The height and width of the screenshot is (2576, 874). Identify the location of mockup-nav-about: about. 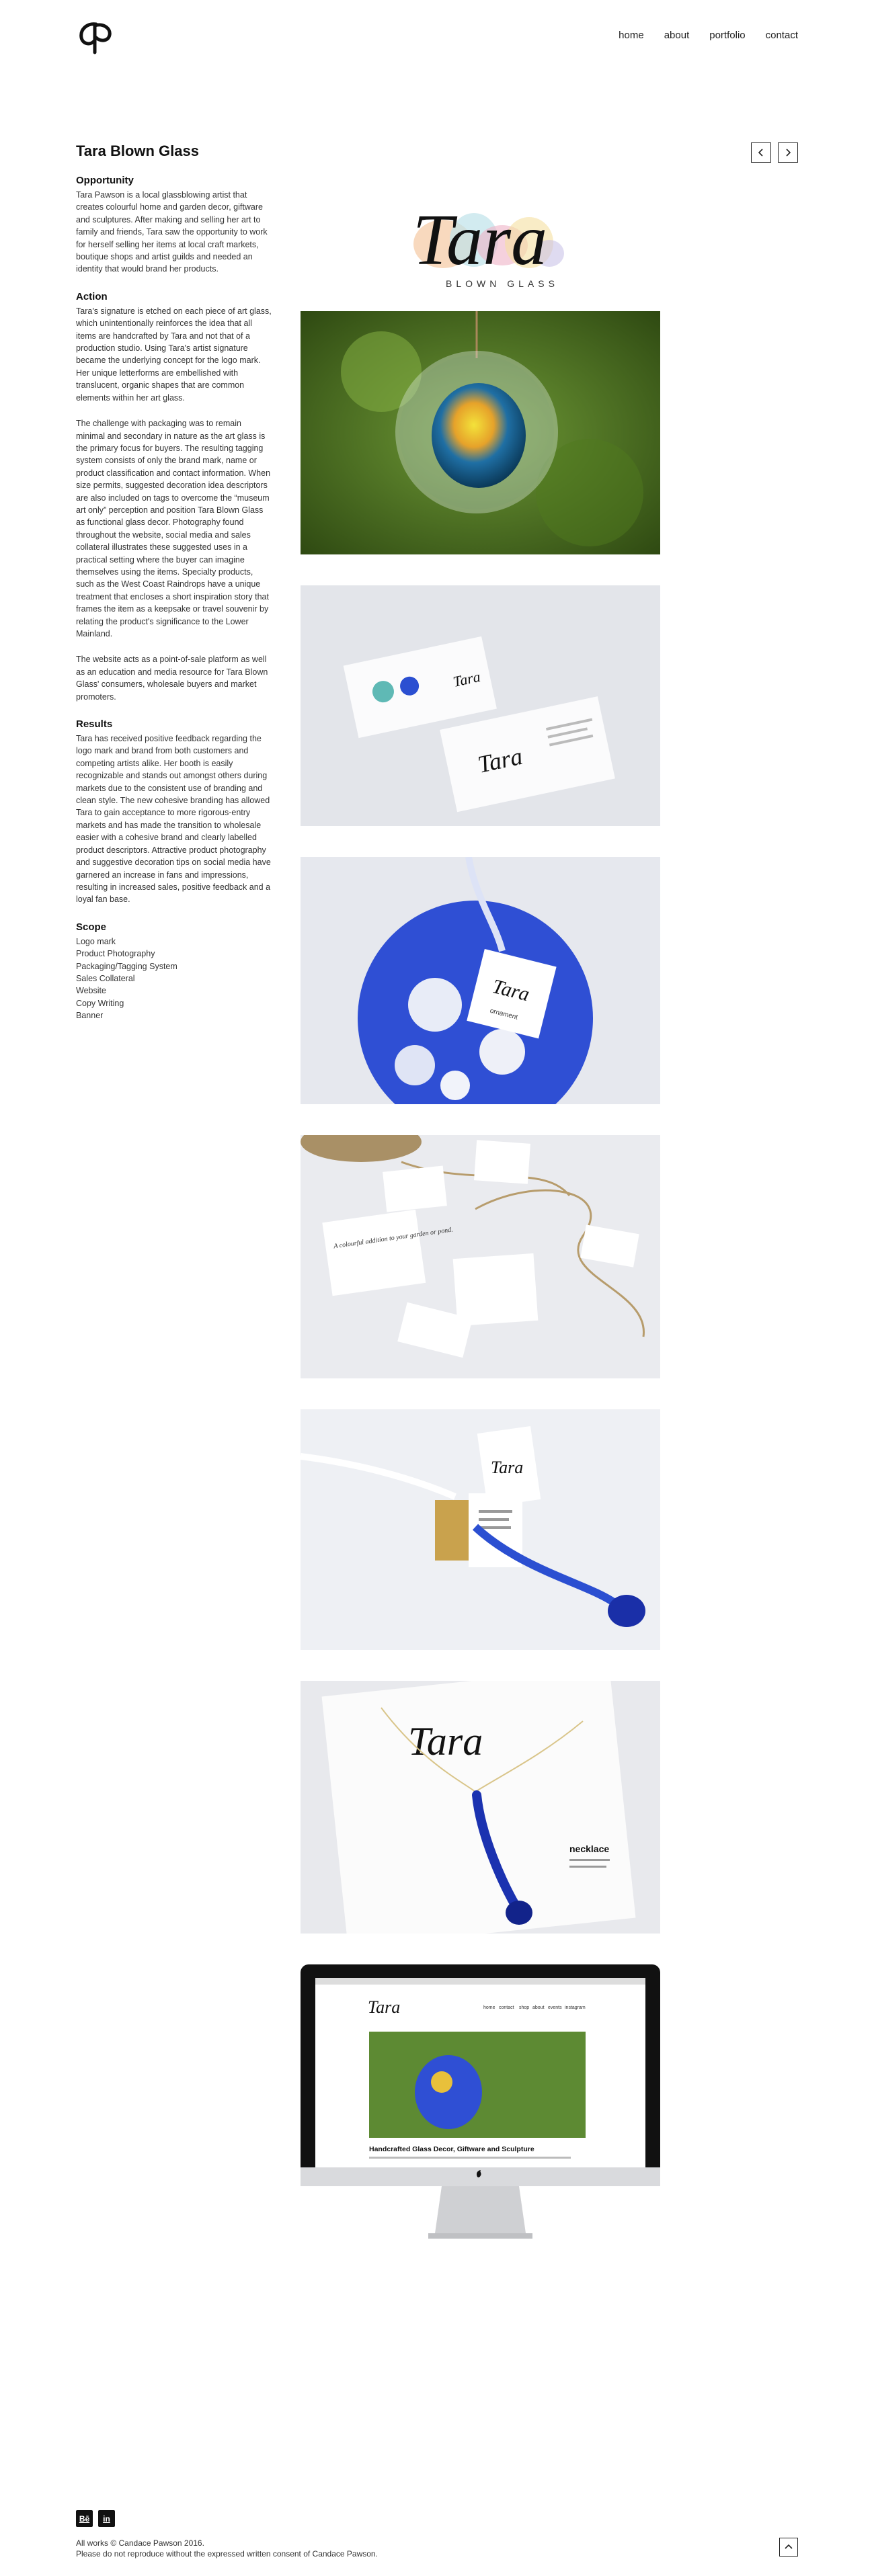
(538, 2007).